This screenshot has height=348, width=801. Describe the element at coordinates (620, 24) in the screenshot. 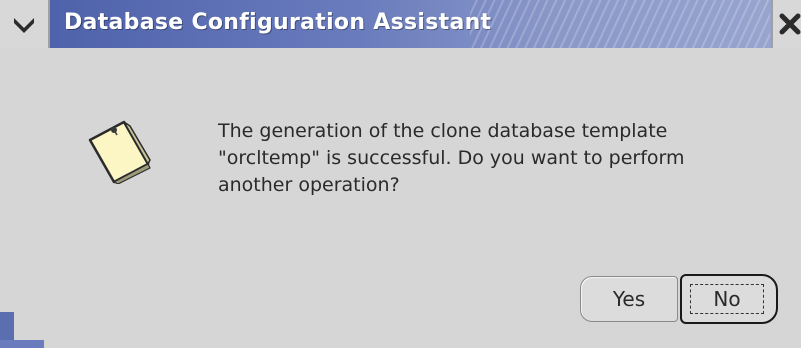

I see `title-bar-stripes` at that location.